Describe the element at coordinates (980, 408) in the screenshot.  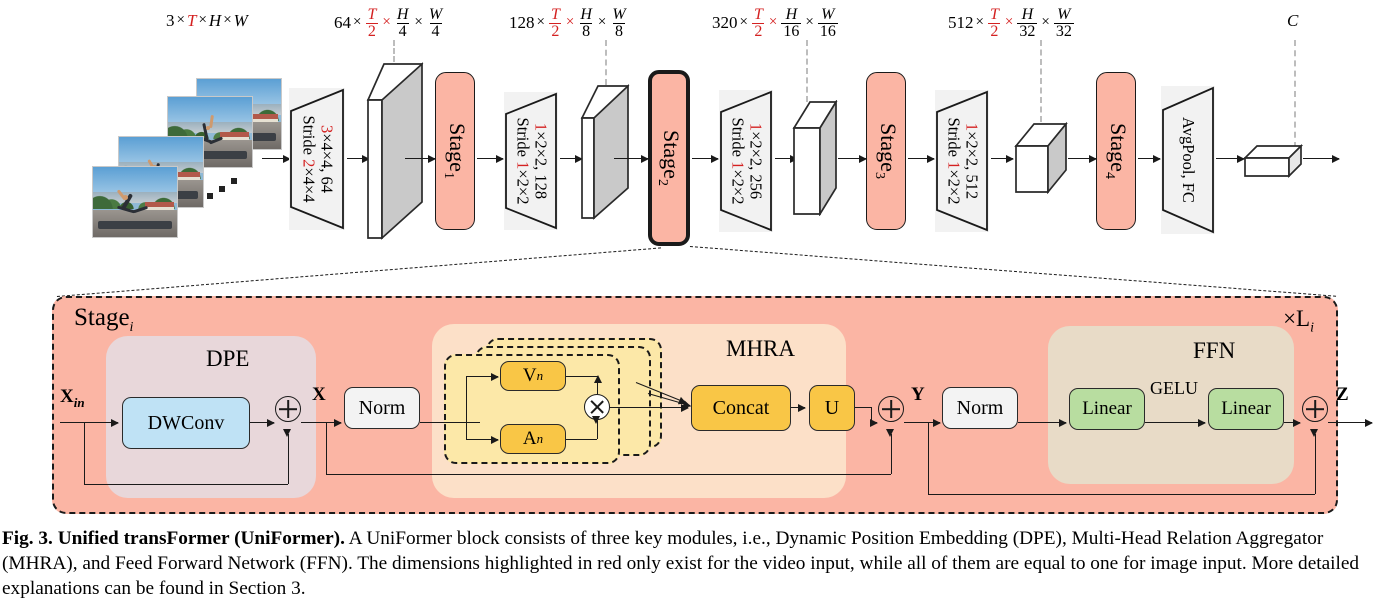
I see `norm2-node: Norm` at that location.